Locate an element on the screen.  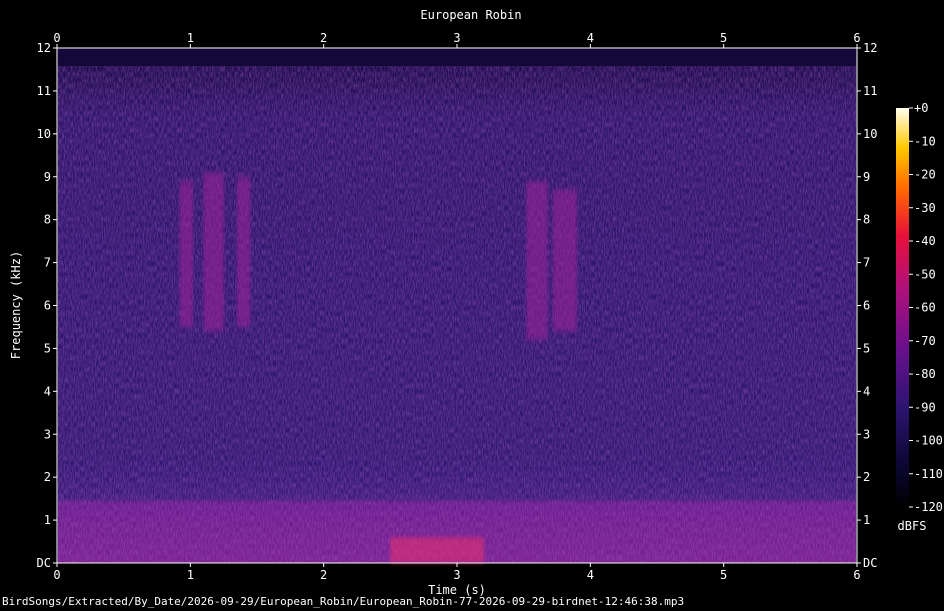
colorbar-tick-label: -110 is located at coordinates (928, 474).